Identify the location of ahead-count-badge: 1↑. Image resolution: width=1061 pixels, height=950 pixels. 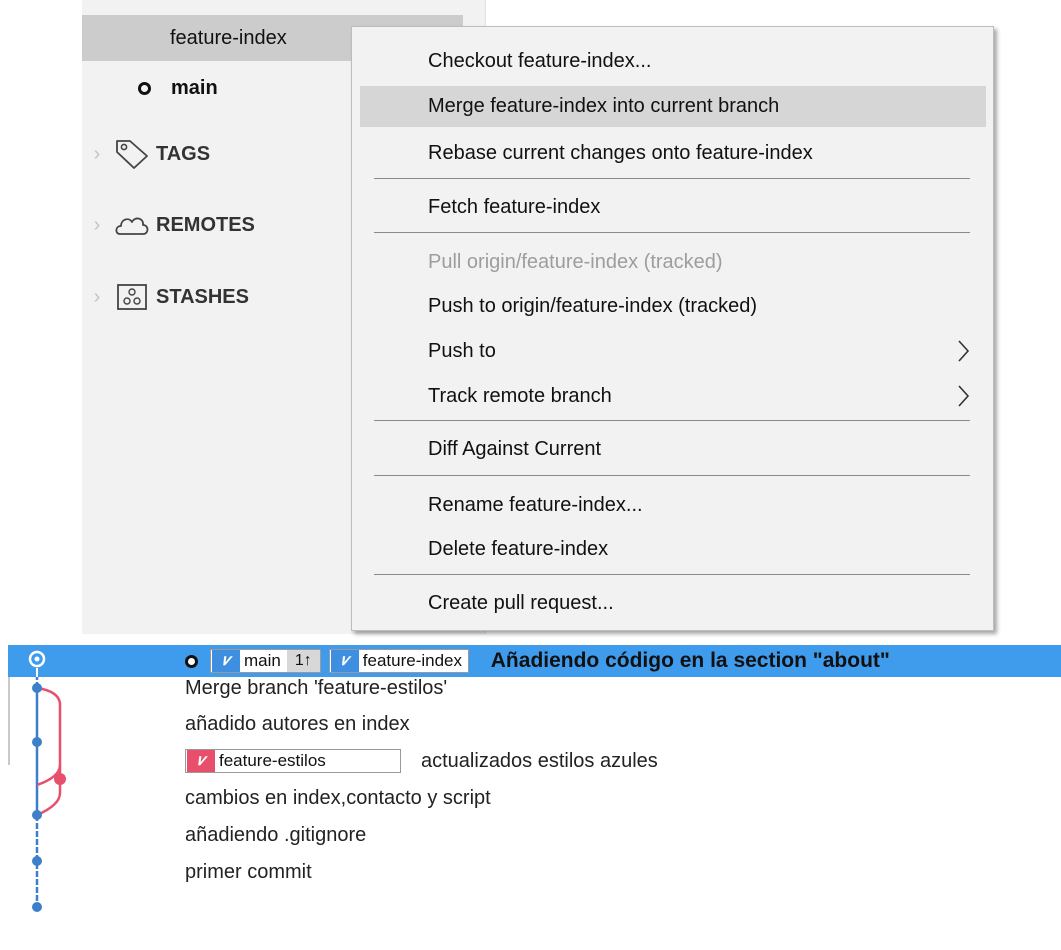
(303, 661).